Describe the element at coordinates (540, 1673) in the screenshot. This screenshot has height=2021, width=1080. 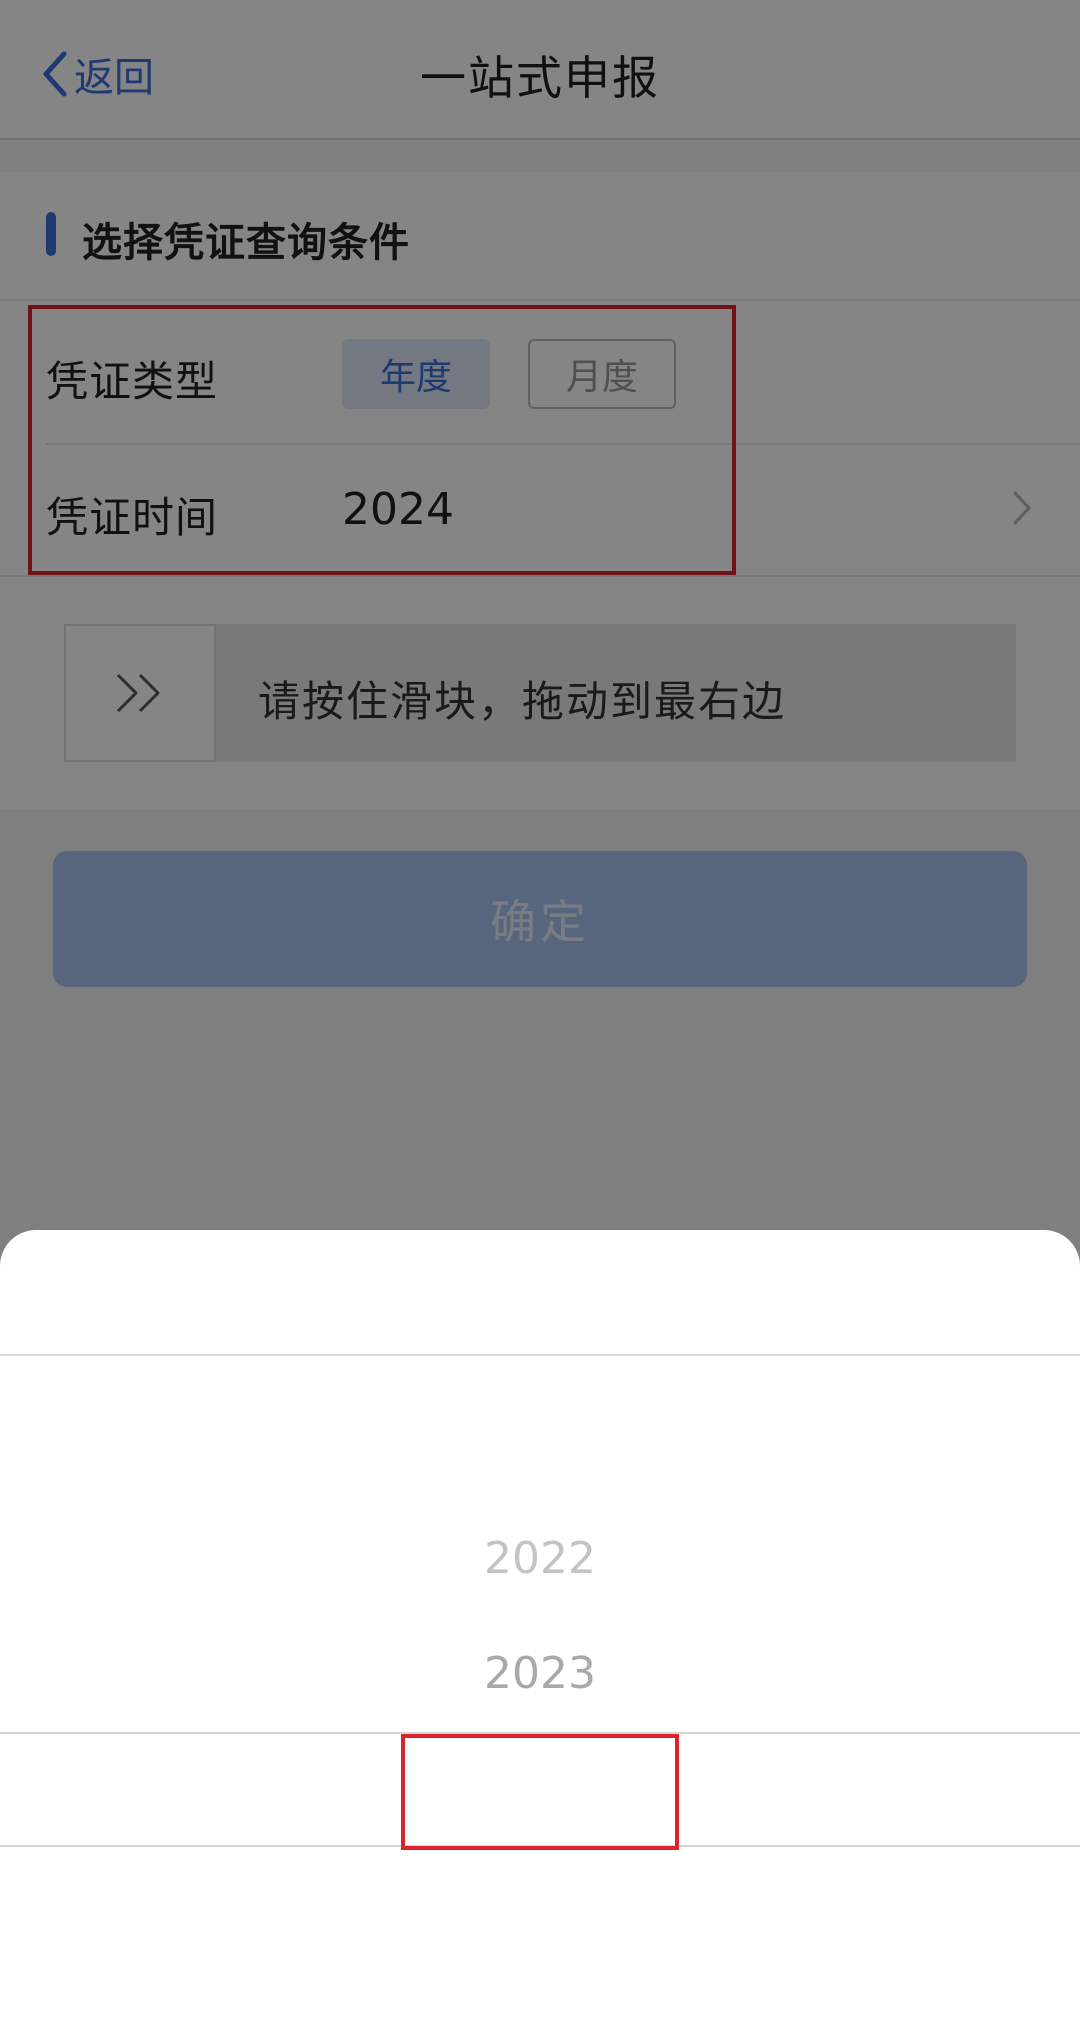
I see `picker-option: 2023` at that location.